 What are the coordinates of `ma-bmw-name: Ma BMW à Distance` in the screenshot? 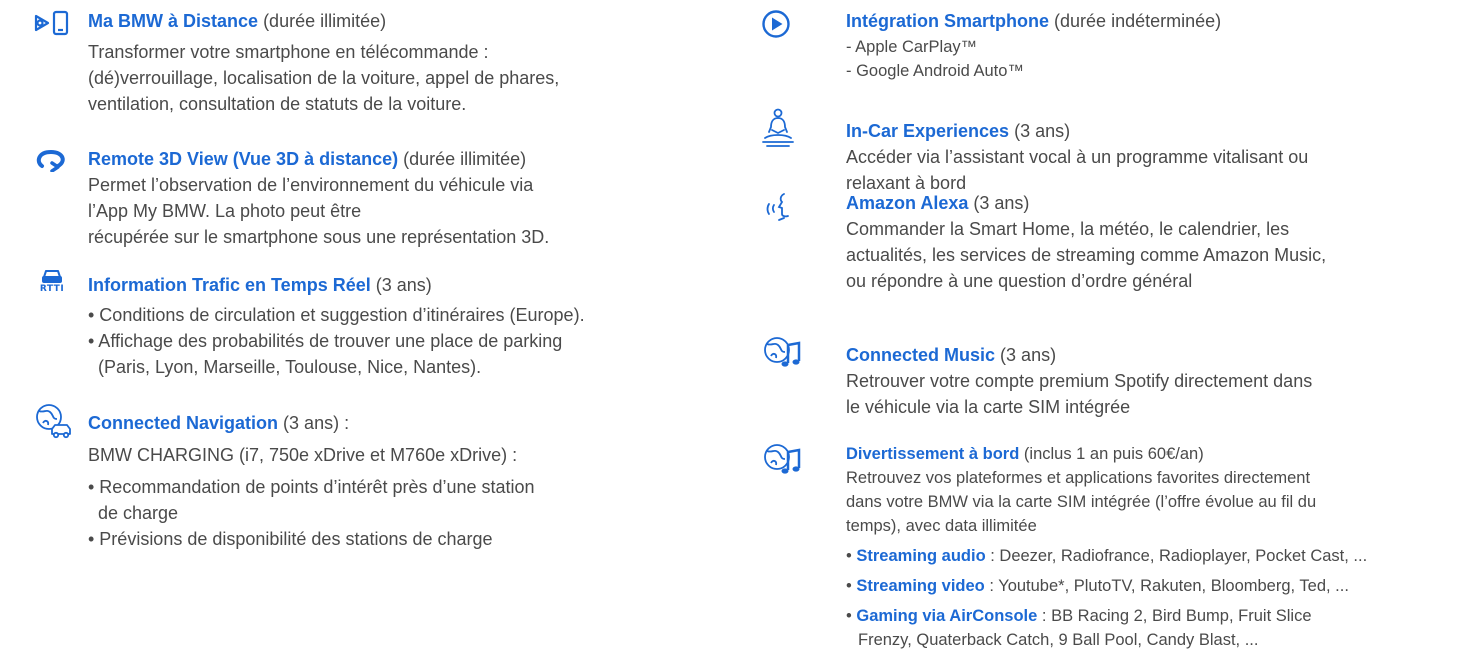 It's located at (173, 21).